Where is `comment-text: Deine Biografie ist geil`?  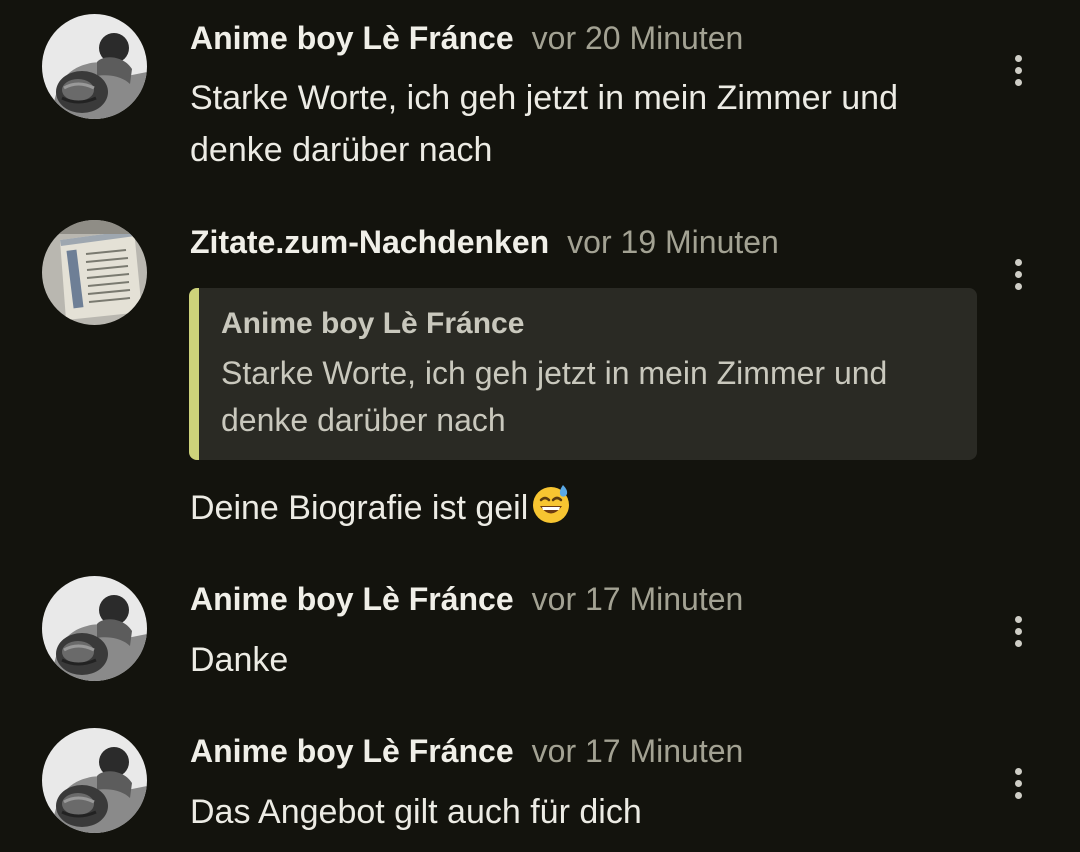
comment-text: Deine Biografie ist geil is located at coordinates (359, 508).